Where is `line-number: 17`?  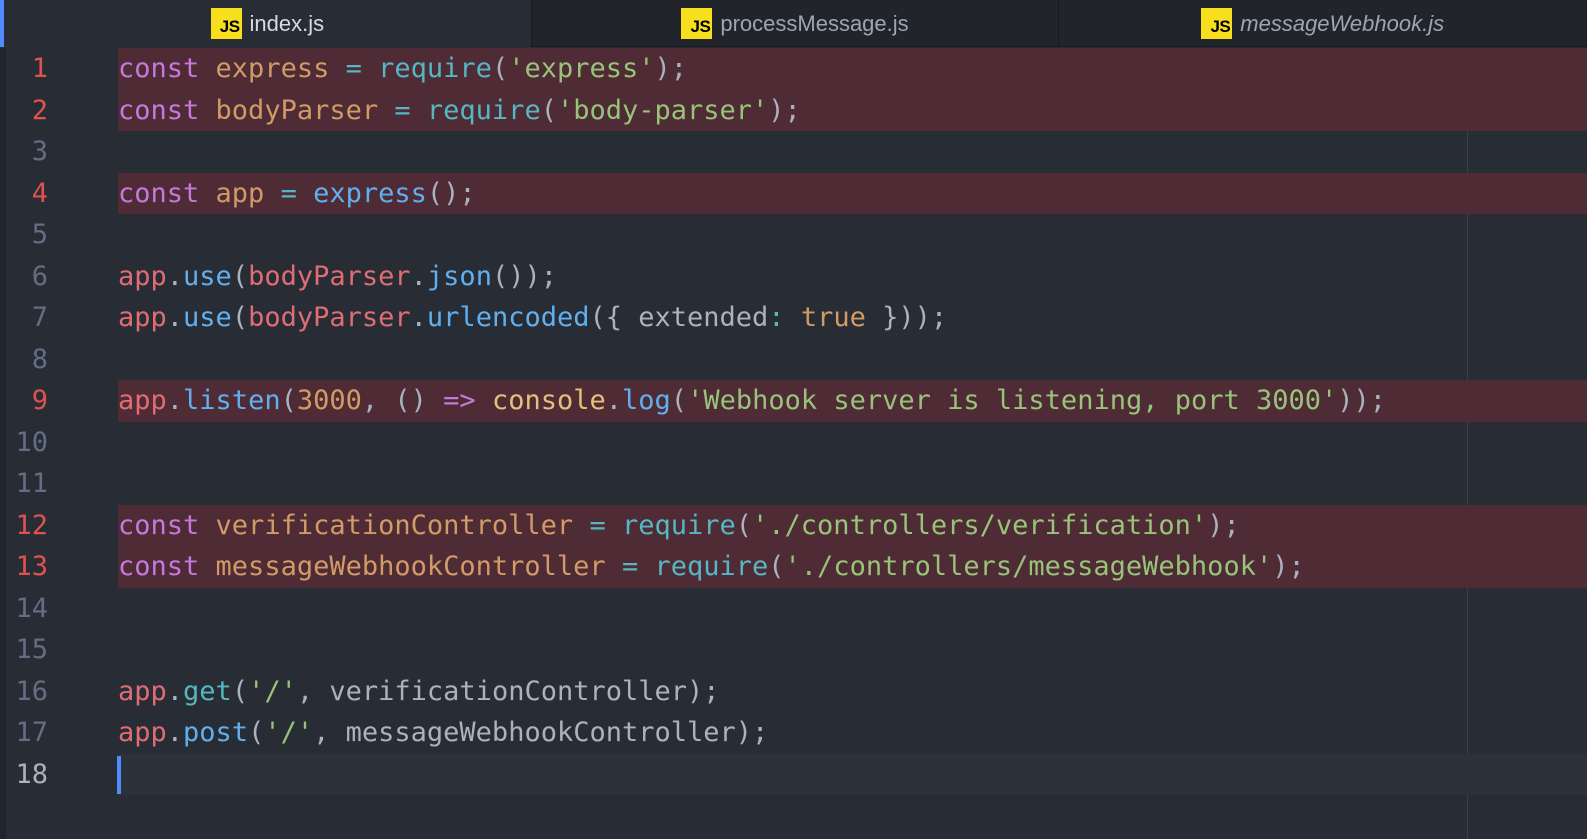
line-number: 17 is located at coordinates (24, 733).